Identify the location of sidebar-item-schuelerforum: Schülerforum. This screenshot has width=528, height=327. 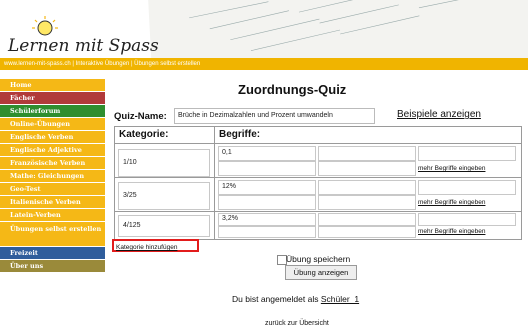
(52, 111).